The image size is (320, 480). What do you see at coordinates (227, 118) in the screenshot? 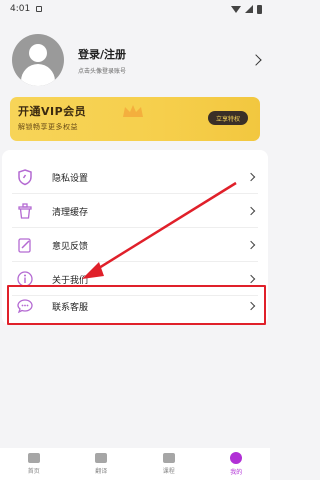
I see `vip-privilege-button: 立享特权` at bounding box center [227, 118].